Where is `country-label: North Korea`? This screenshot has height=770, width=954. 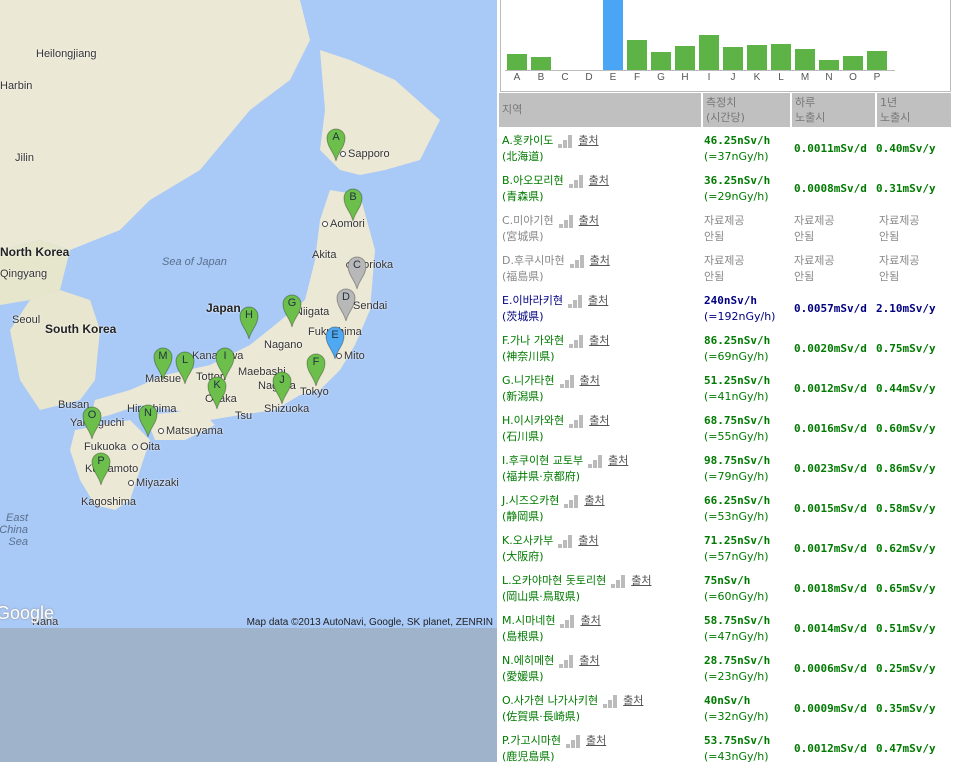
country-label: North Korea is located at coordinates (35, 252).